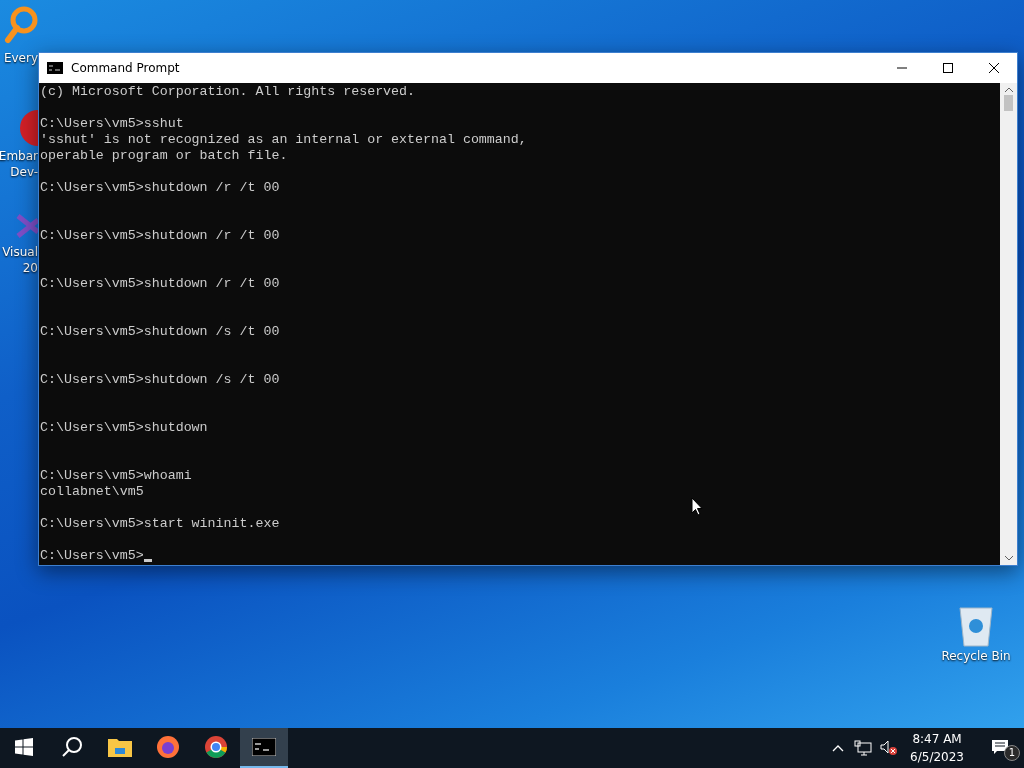 The height and width of the screenshot is (768, 1024). I want to click on clock: 8:47 AM 6/5/2023, so click(937, 748).